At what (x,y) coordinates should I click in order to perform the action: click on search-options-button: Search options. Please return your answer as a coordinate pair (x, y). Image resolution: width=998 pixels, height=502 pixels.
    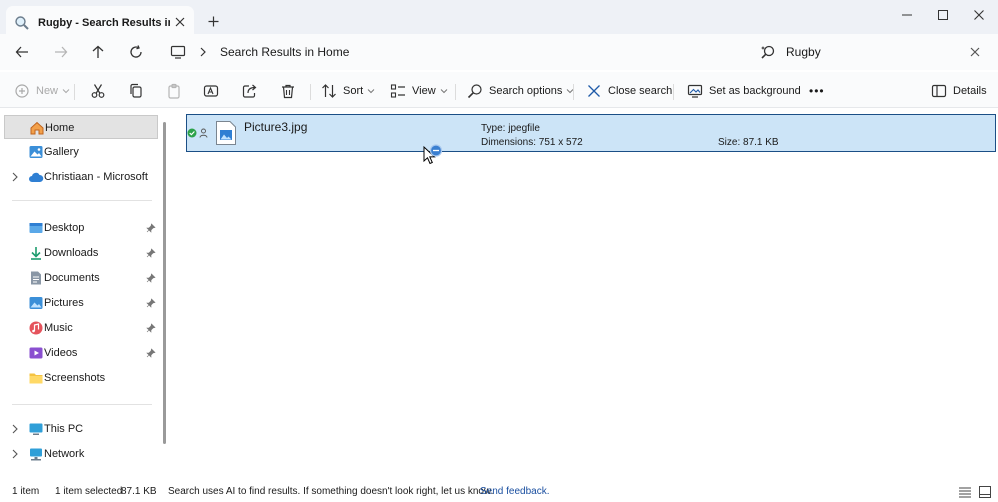
    Looking at the image, I should click on (520, 91).